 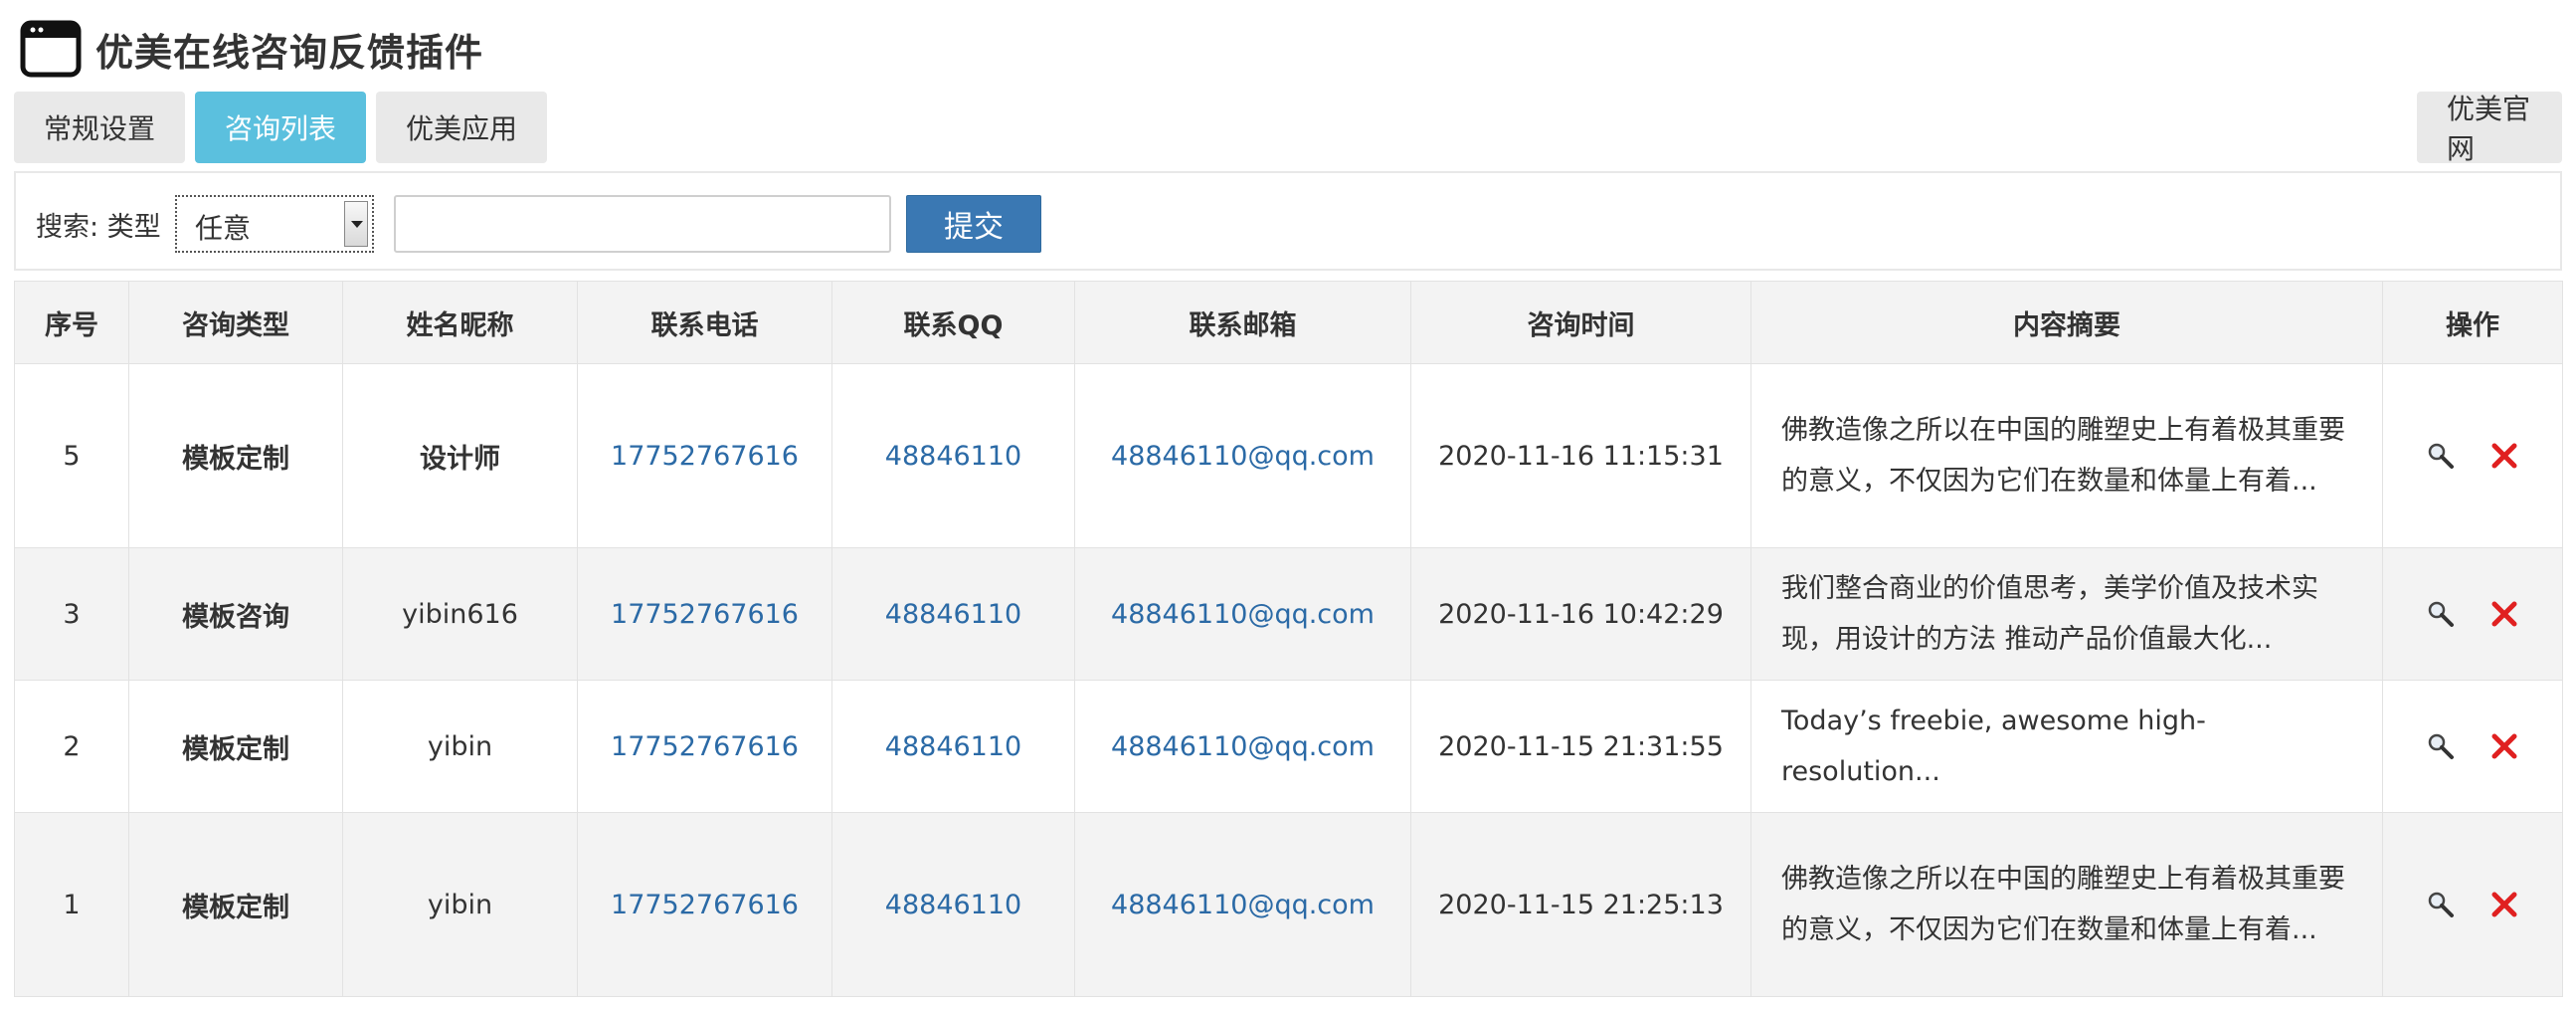 I want to click on search-panel: 搜索: 类型 任意 提交, so click(x=1288, y=221).